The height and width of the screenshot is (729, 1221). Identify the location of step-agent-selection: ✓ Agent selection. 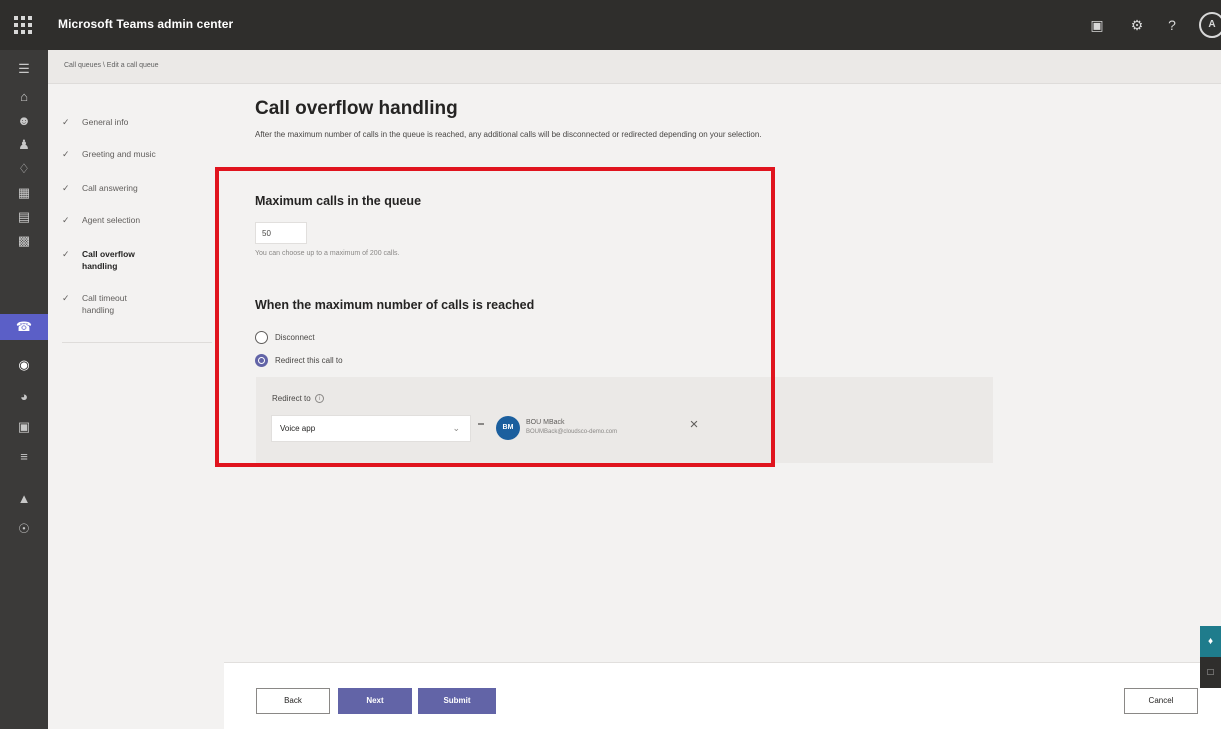
(137, 220).